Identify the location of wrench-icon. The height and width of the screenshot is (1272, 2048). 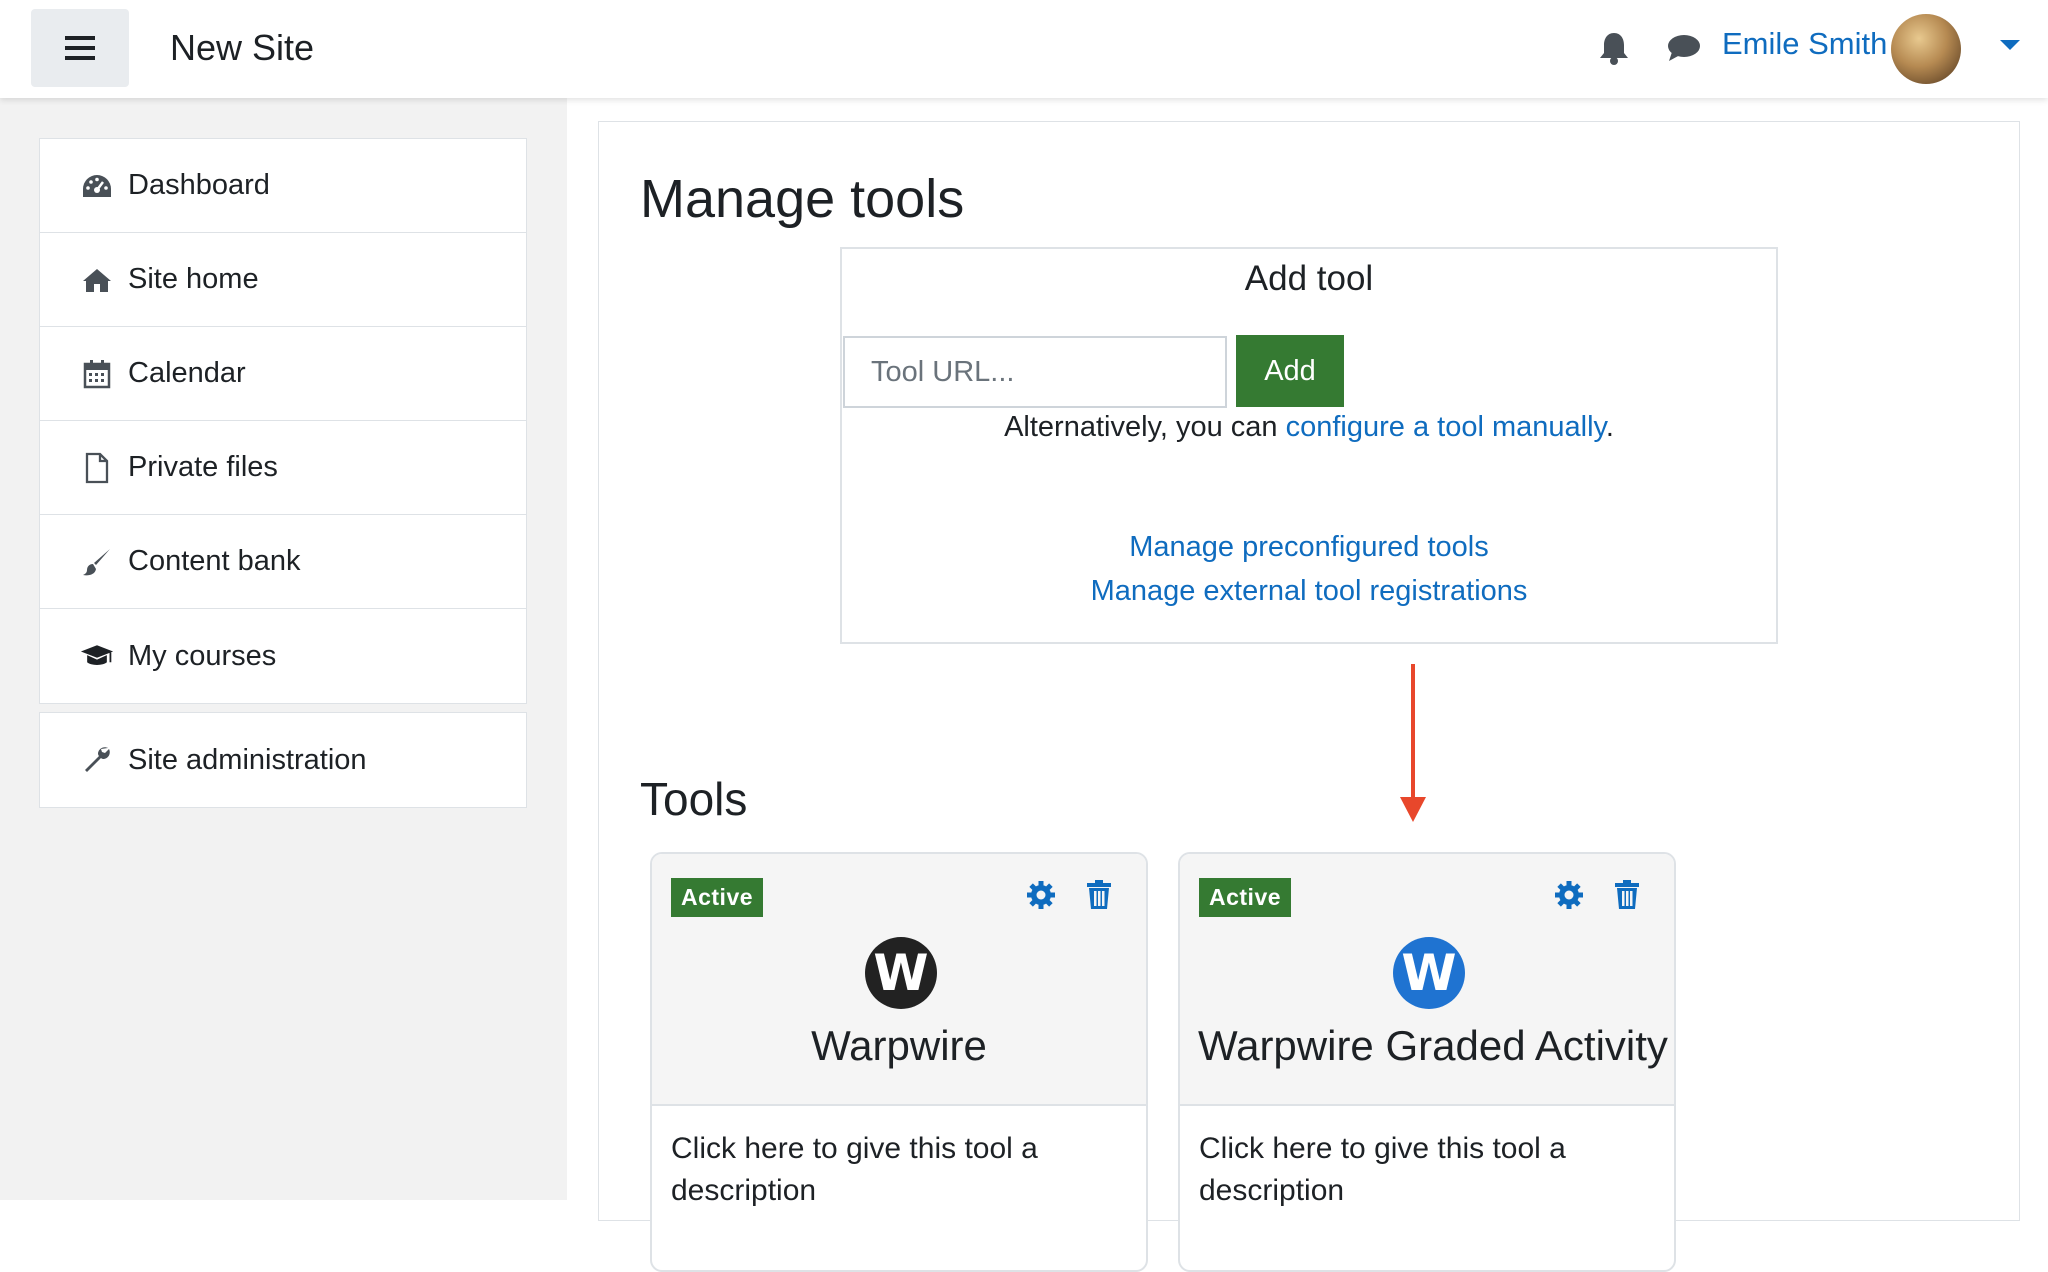
(97, 760).